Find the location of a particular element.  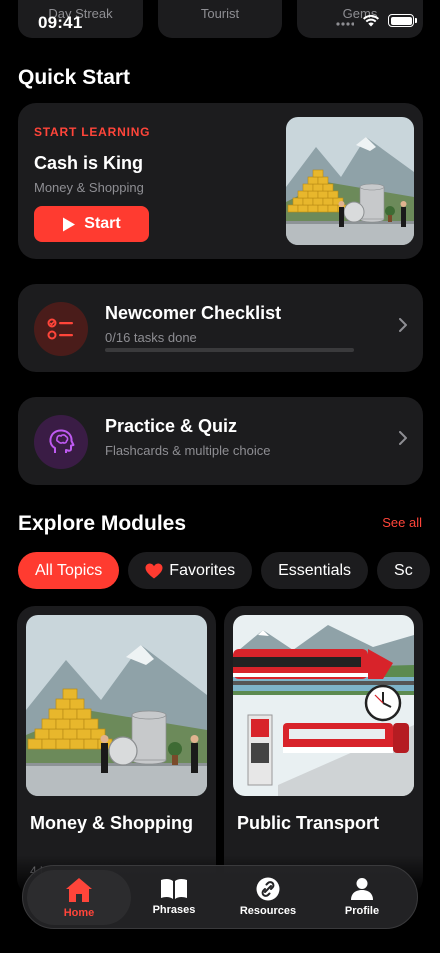

start-button: Start is located at coordinates (91, 224).